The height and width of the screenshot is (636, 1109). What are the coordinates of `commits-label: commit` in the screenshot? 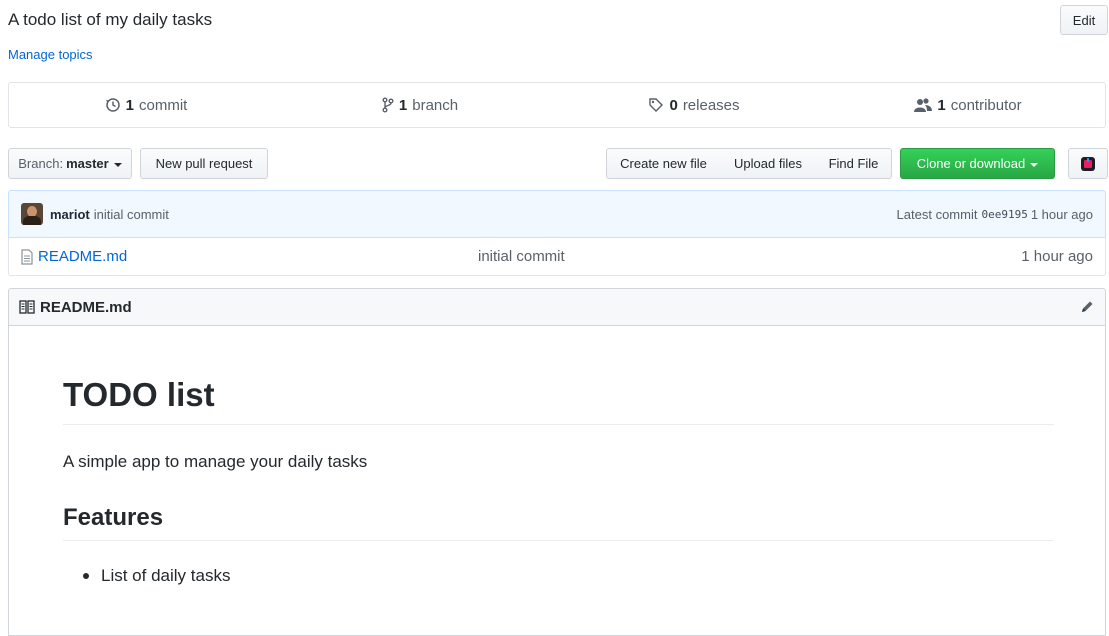 It's located at (163, 105).